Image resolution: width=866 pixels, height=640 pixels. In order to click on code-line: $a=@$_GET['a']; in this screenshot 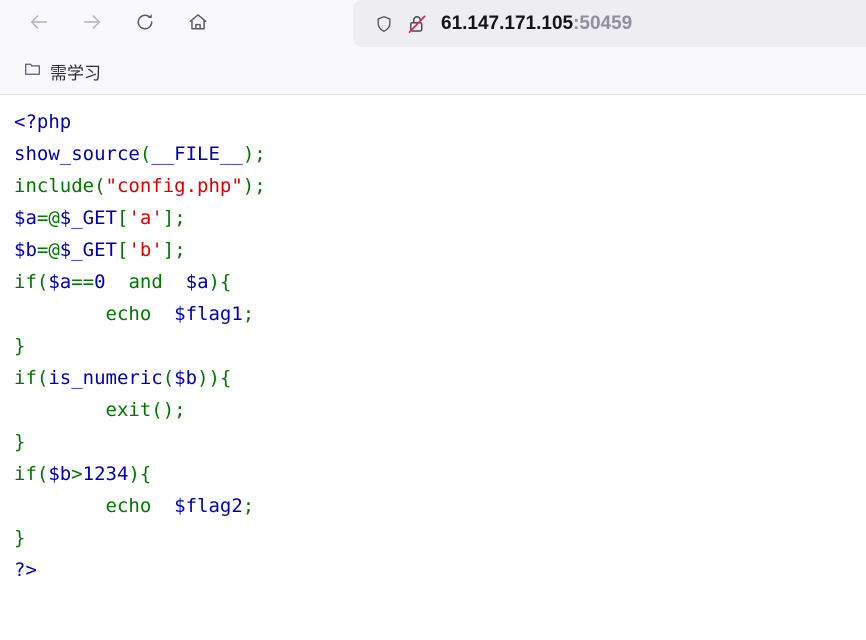, I will do `click(100, 218)`.